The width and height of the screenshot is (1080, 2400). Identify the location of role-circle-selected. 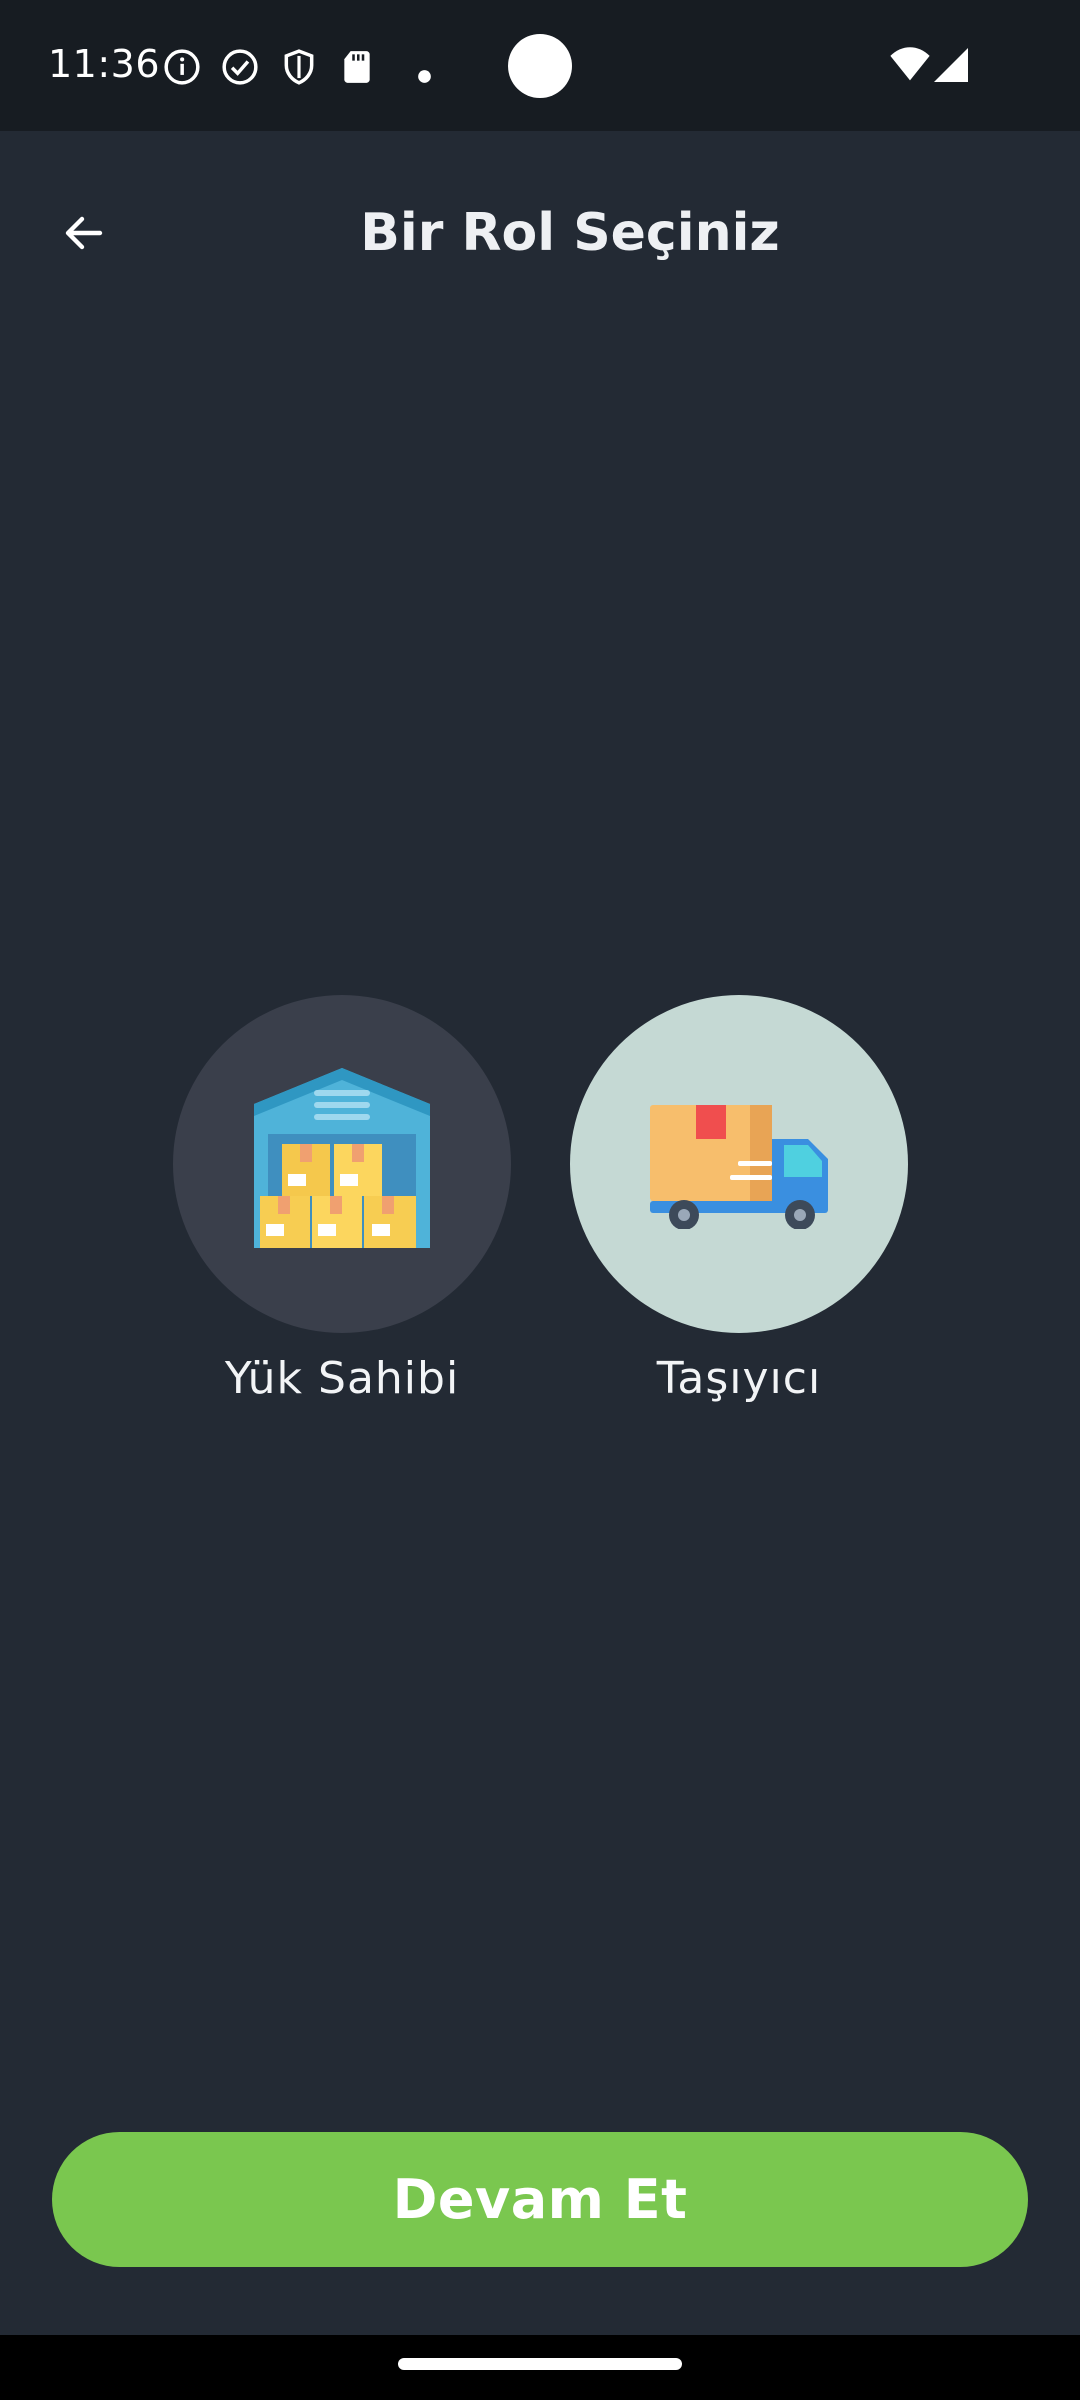
(739, 1164).